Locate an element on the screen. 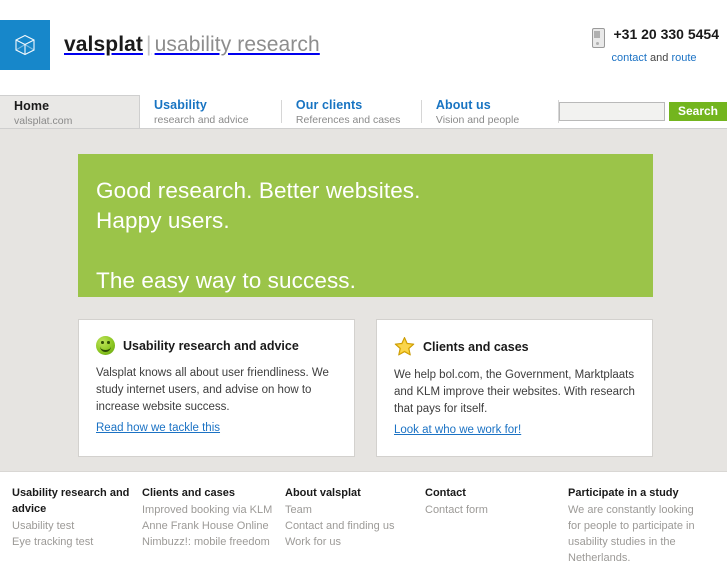 The image size is (727, 566). contact-link-conjunction: and is located at coordinates (659, 58).